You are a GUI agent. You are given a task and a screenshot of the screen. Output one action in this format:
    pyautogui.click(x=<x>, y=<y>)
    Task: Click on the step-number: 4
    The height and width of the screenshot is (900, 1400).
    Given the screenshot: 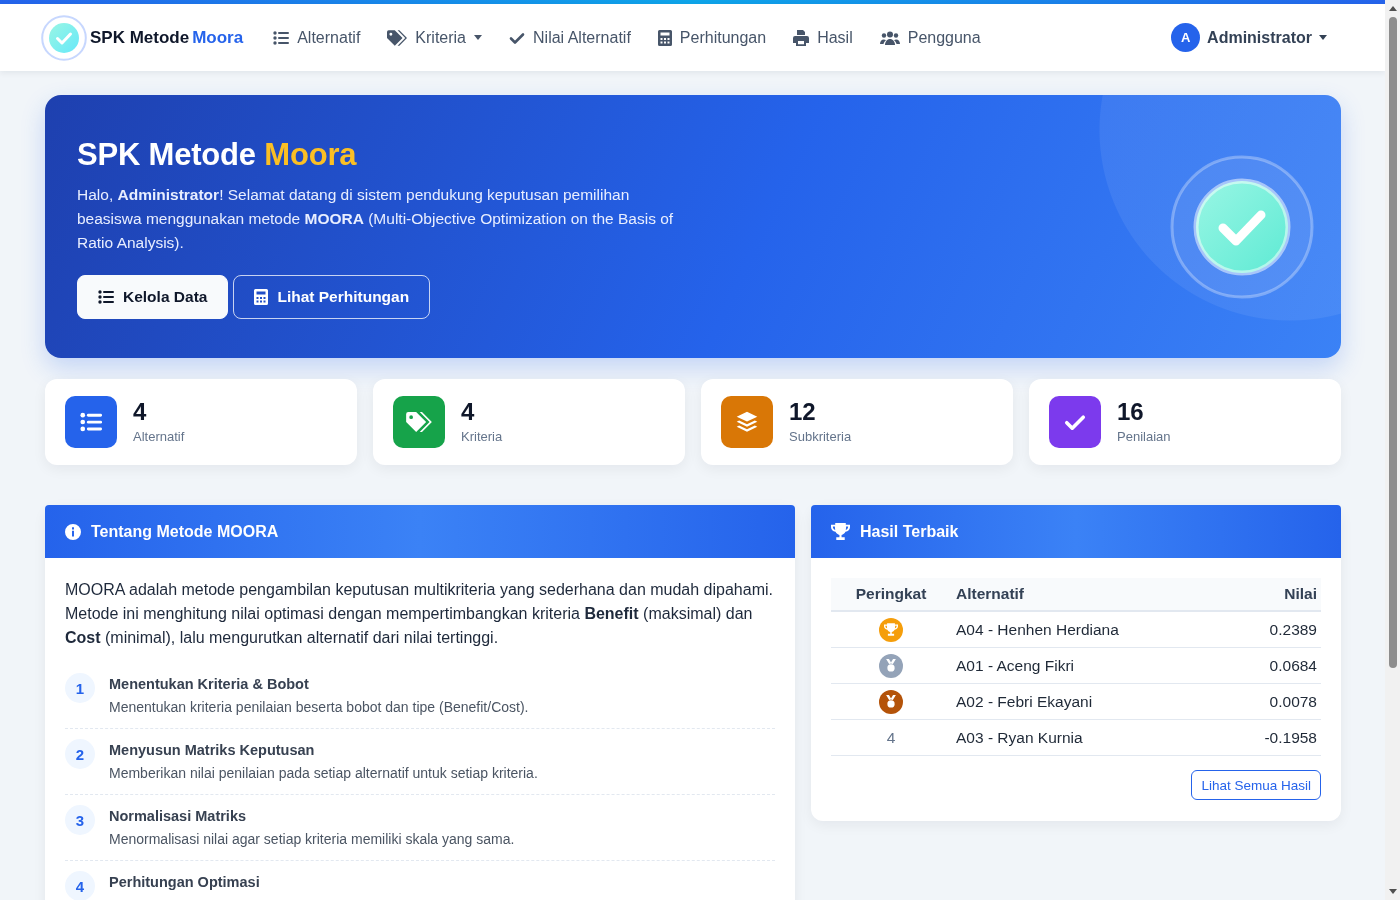 What is the action you would take?
    pyautogui.click(x=80, y=885)
    